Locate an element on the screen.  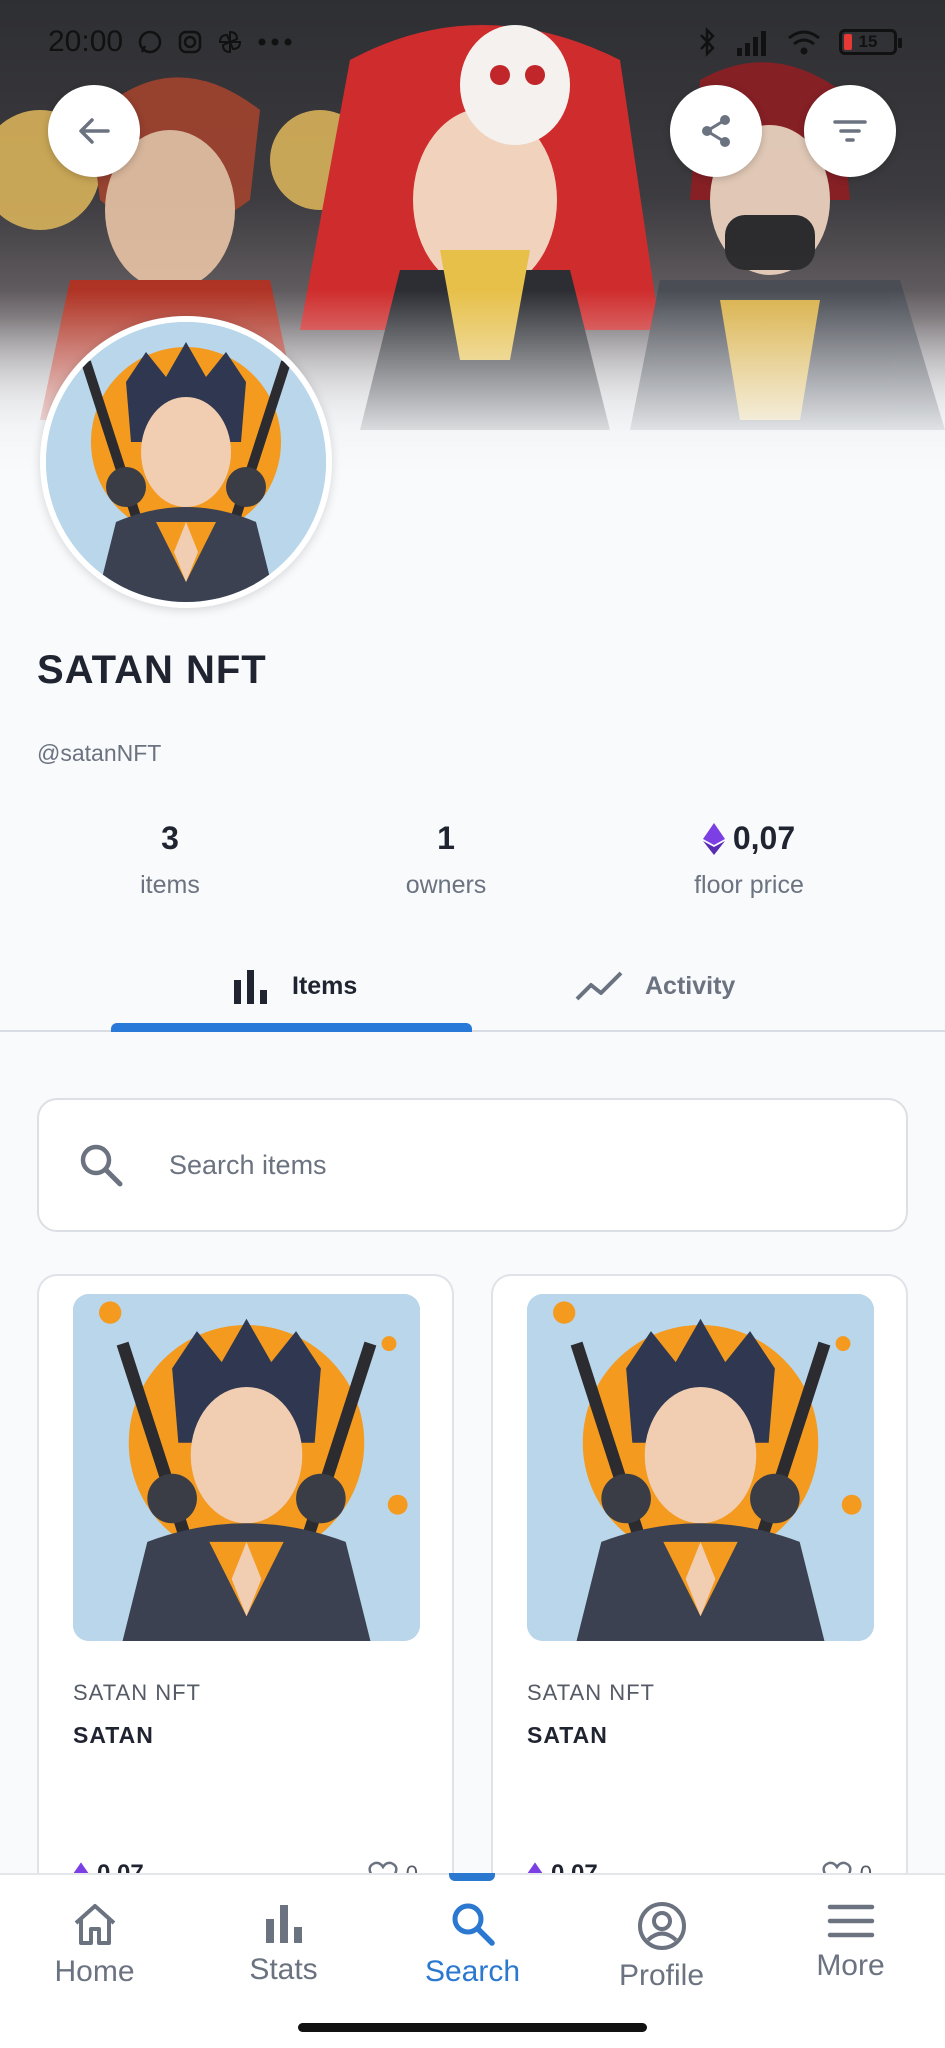
whatsapp-icon is located at coordinates (150, 42).